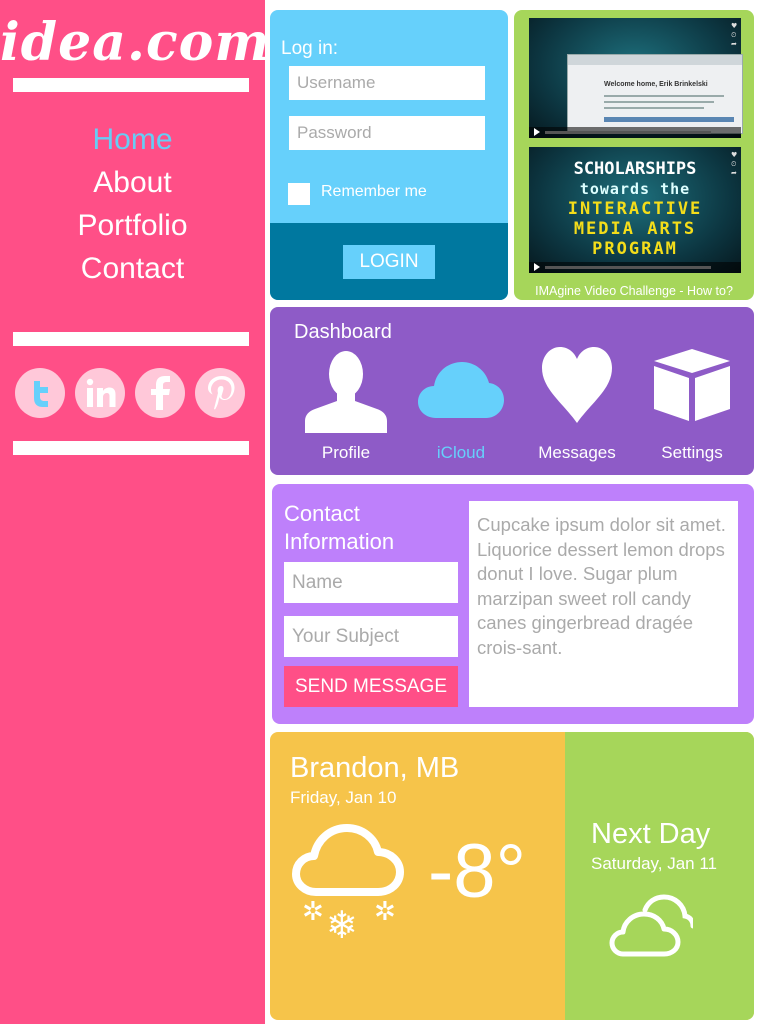 Image resolution: width=768 pixels, height=1024 pixels. What do you see at coordinates (461, 390) in the screenshot?
I see `cloud-icon` at bounding box center [461, 390].